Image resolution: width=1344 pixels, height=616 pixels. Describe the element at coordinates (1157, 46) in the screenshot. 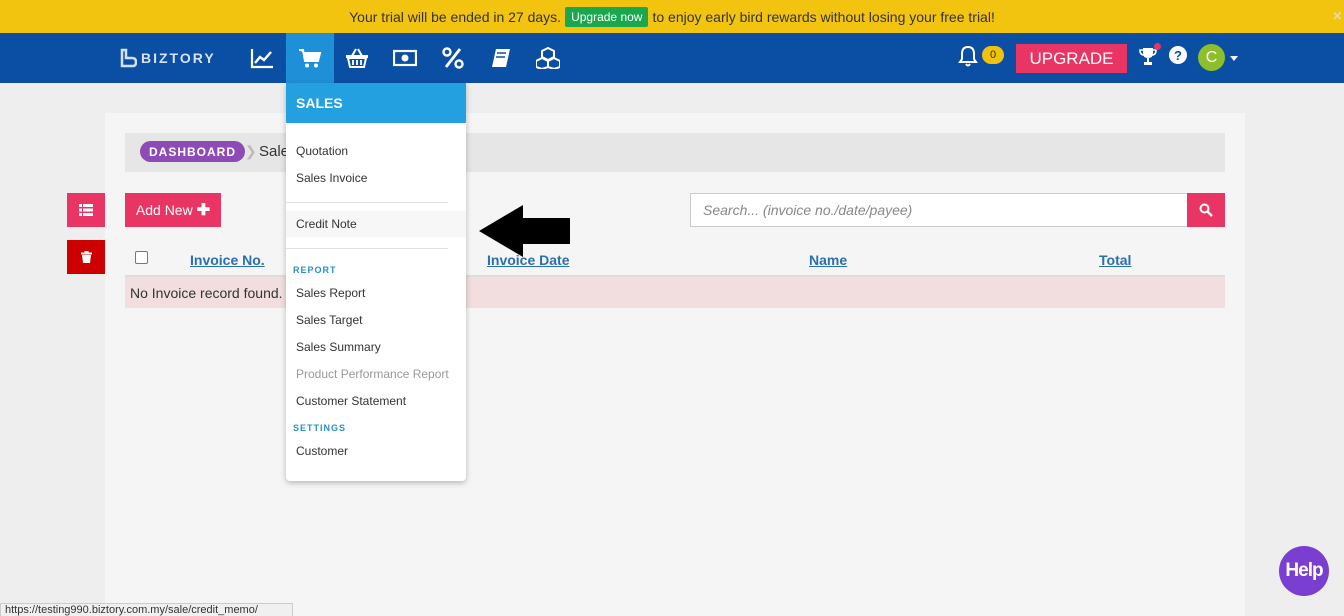

I see `trophy-alert-dot` at that location.